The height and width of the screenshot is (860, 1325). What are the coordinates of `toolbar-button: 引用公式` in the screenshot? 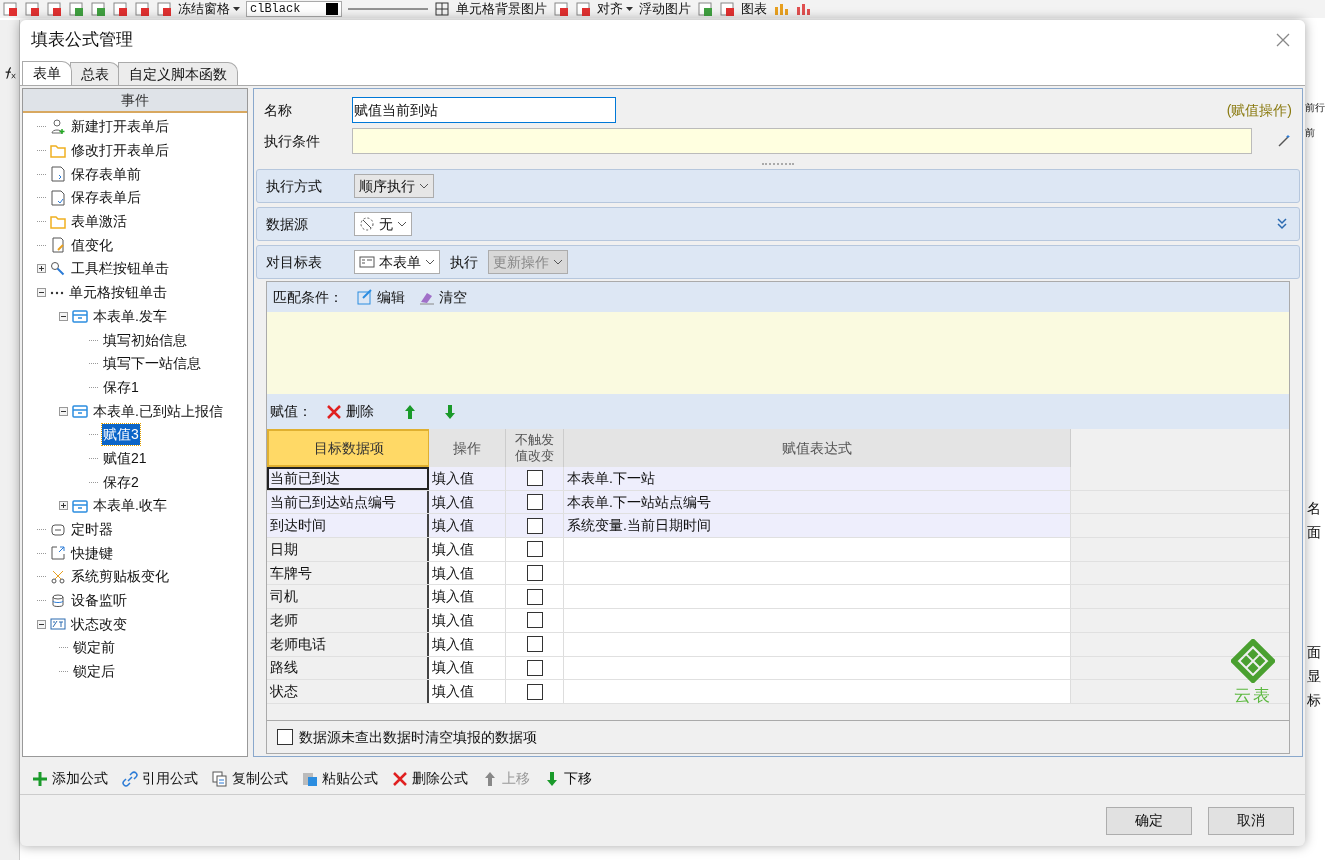 It's located at (160, 778).